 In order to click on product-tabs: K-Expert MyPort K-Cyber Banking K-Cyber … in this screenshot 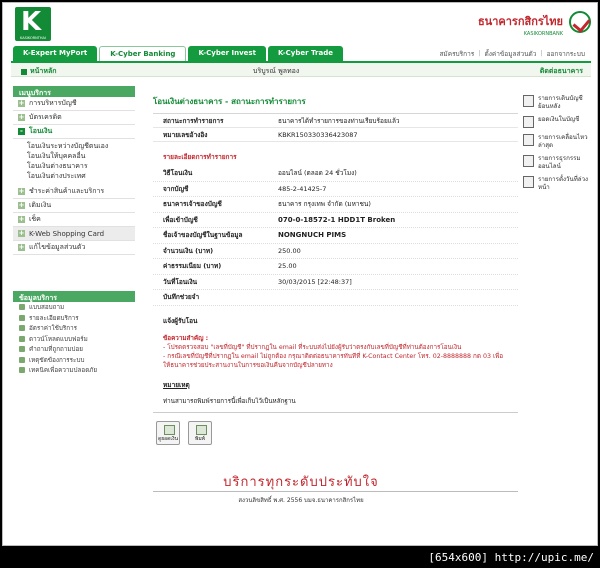, I will do `click(178, 53)`.